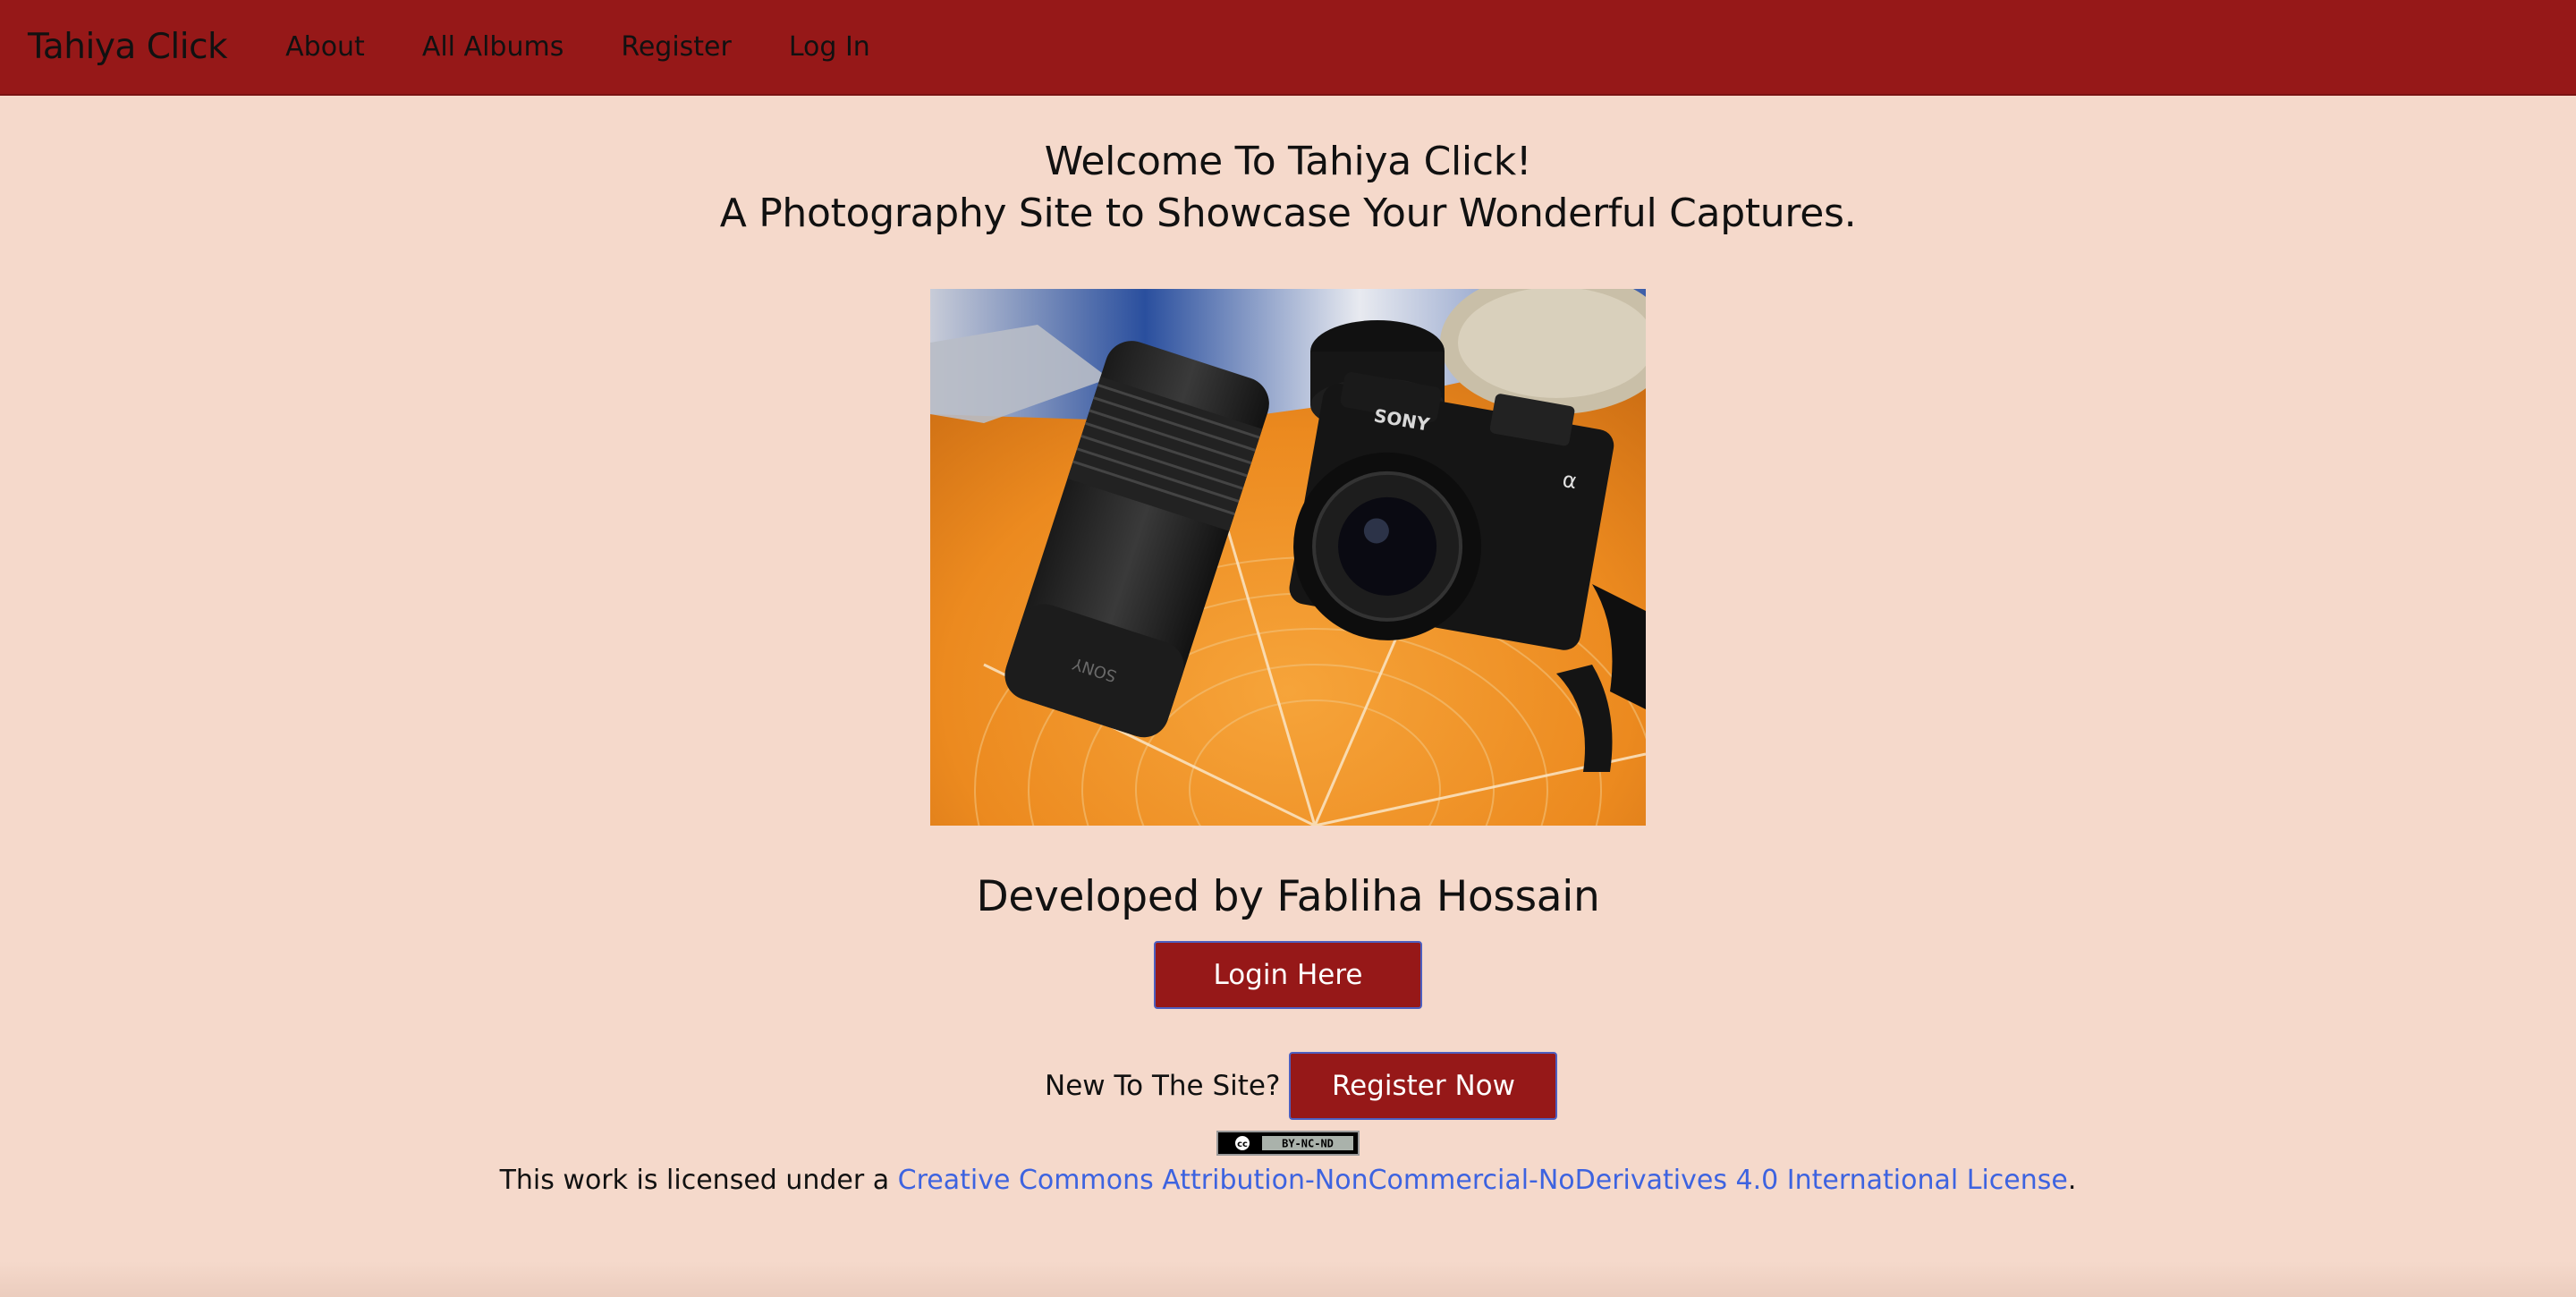  Describe the element at coordinates (676, 47) in the screenshot. I see `nav-link-register: Register` at that location.